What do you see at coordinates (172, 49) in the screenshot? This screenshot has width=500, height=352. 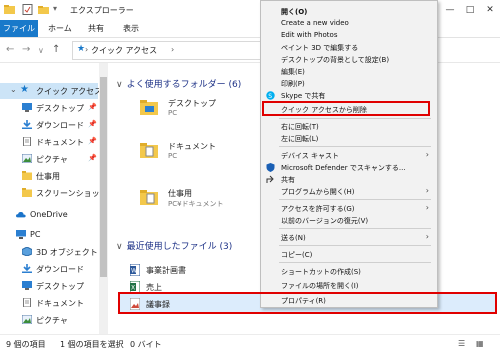 I see `breadcrumb-chevron-icon: ›` at bounding box center [172, 49].